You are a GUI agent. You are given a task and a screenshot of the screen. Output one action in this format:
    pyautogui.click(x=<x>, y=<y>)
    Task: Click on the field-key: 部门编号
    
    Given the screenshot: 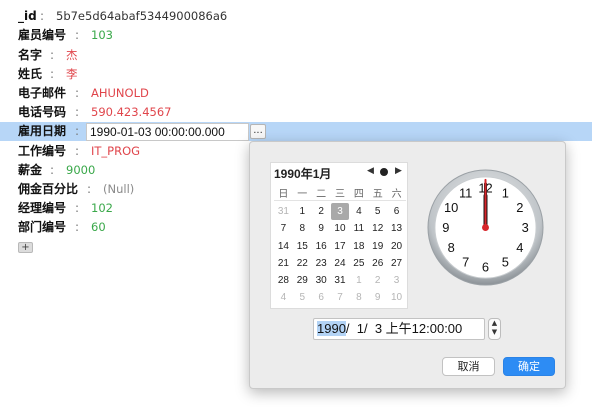 What is the action you would take?
    pyautogui.click(x=42, y=227)
    